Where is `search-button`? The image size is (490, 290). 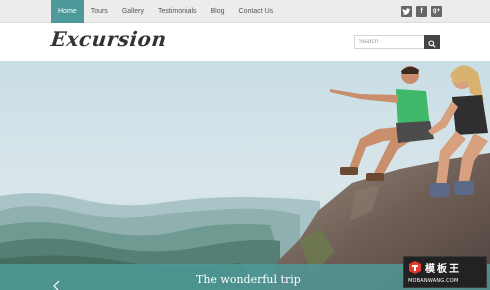
search-button is located at coordinates (432, 42).